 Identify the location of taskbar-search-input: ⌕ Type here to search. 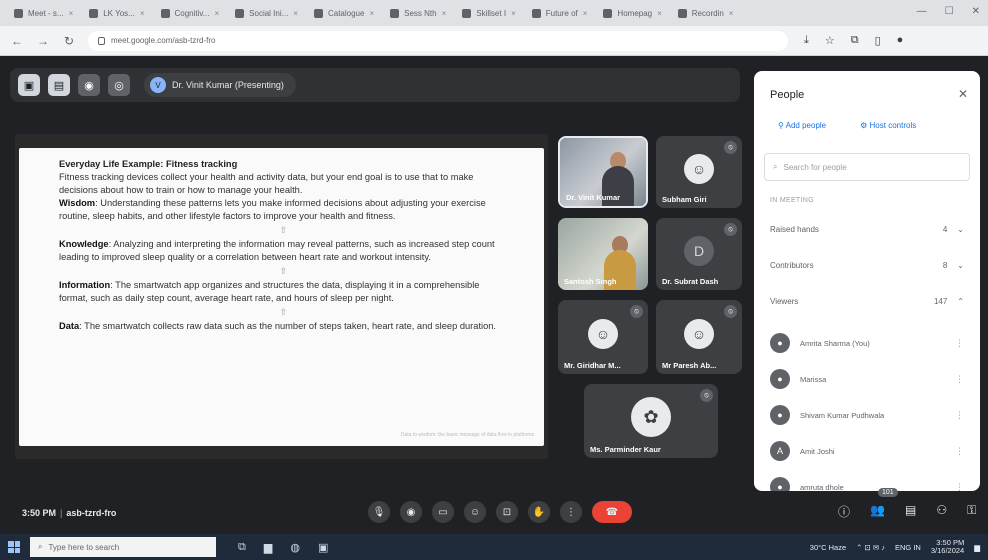
(123, 547).